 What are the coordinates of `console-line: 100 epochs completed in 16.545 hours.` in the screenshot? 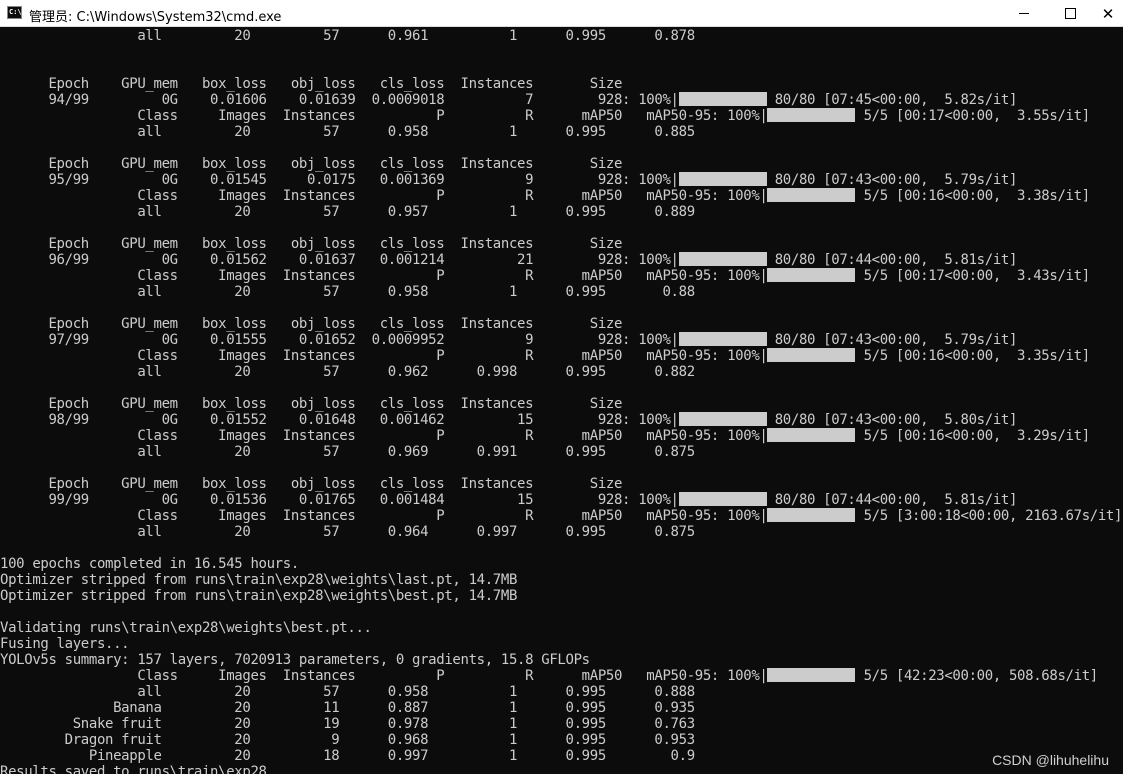 It's located at (149, 564).